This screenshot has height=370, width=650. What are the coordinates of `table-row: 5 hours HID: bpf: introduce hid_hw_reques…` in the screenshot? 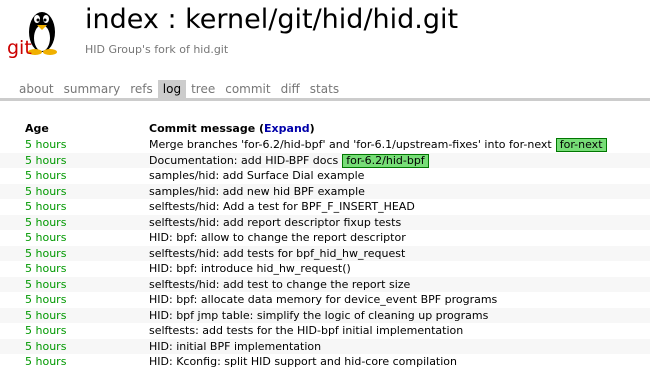 It's located at (325, 269).